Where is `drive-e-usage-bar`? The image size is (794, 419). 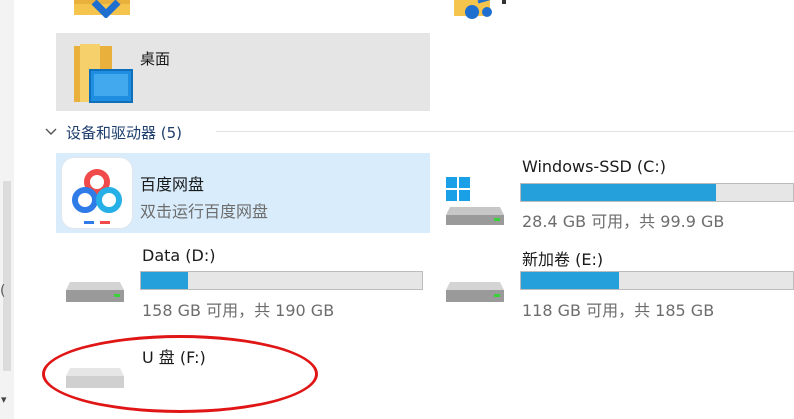 drive-e-usage-bar is located at coordinates (657, 280).